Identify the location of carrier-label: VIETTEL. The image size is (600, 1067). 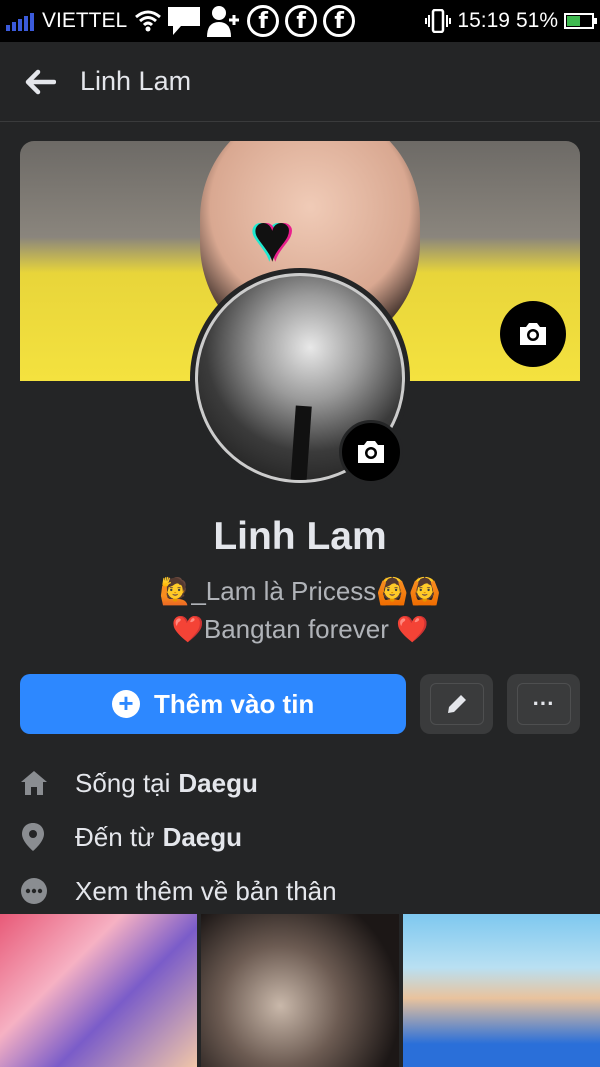
(85, 20).